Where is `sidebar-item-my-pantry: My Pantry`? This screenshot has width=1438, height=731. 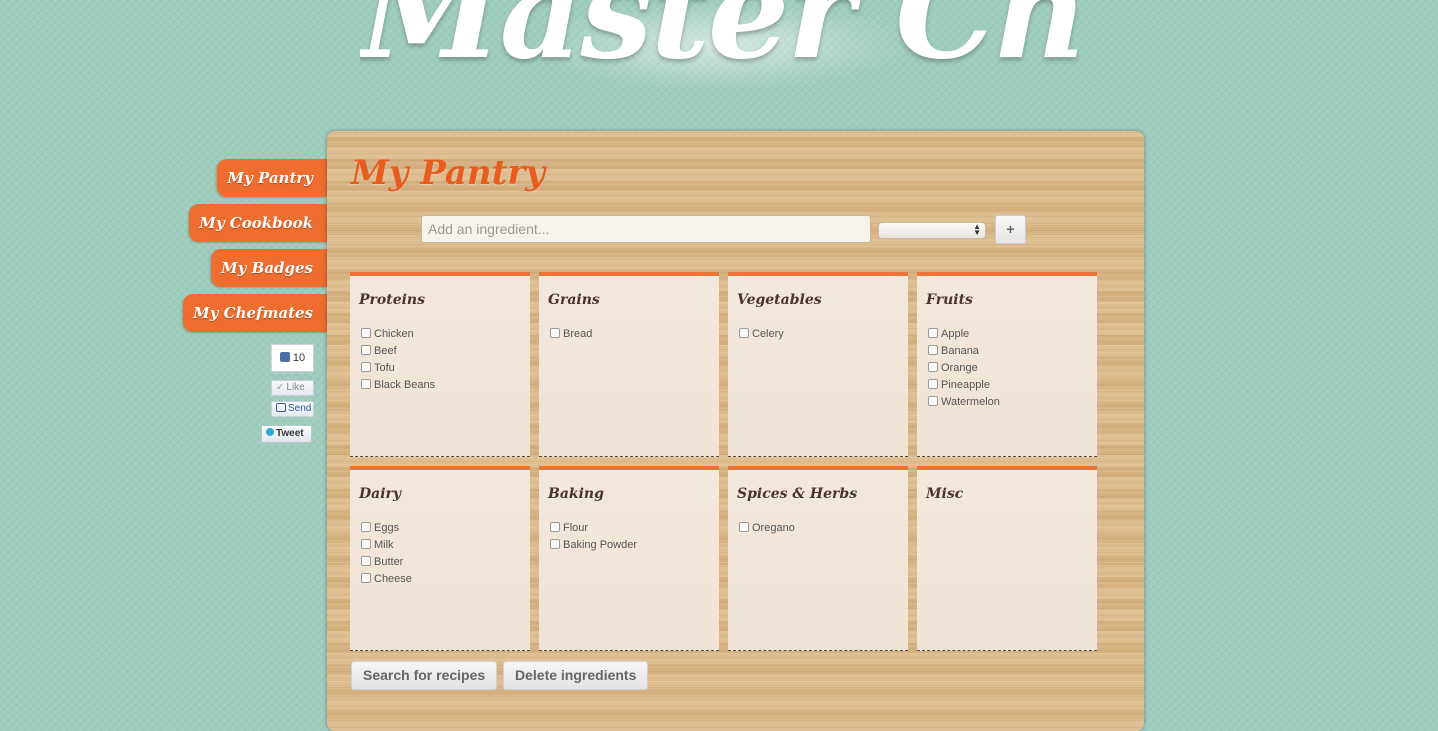
sidebar-item-my-pantry: My Pantry is located at coordinates (272, 178).